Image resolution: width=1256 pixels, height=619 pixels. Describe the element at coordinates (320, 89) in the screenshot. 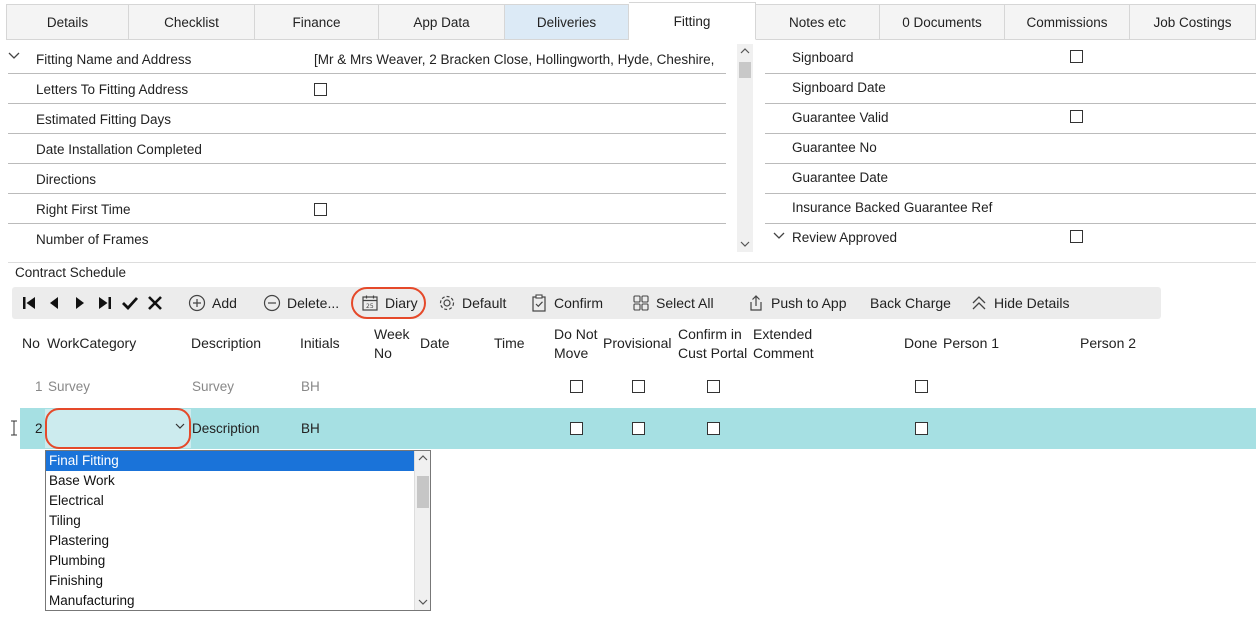

I see `letters-to-fitting-address-checkbox` at that location.